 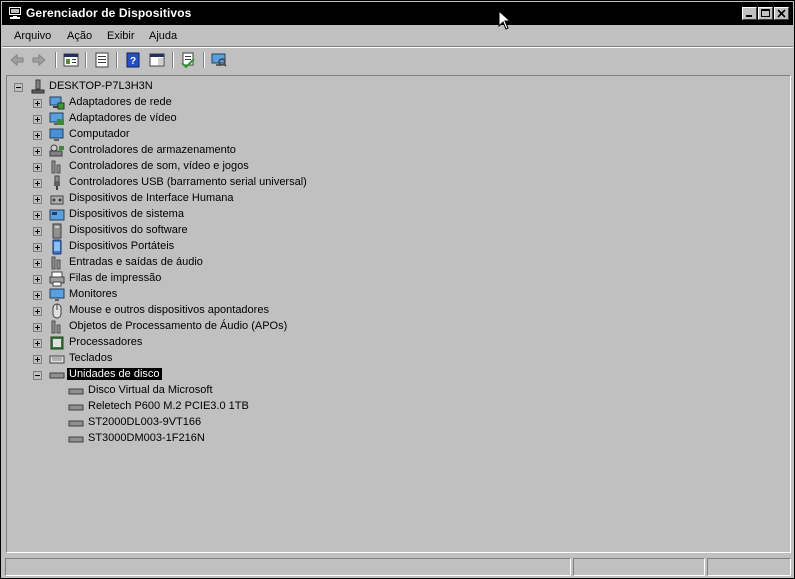 What do you see at coordinates (219, 60) in the screenshot?
I see `scan-hardware-button` at bounding box center [219, 60].